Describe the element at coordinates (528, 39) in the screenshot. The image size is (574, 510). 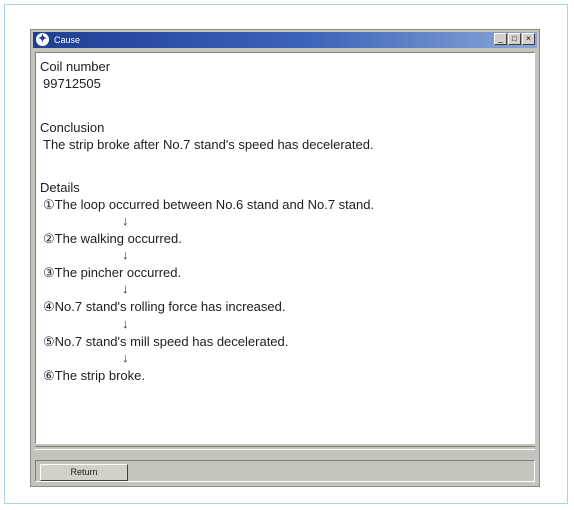
I see `close-icon: ×` at that location.